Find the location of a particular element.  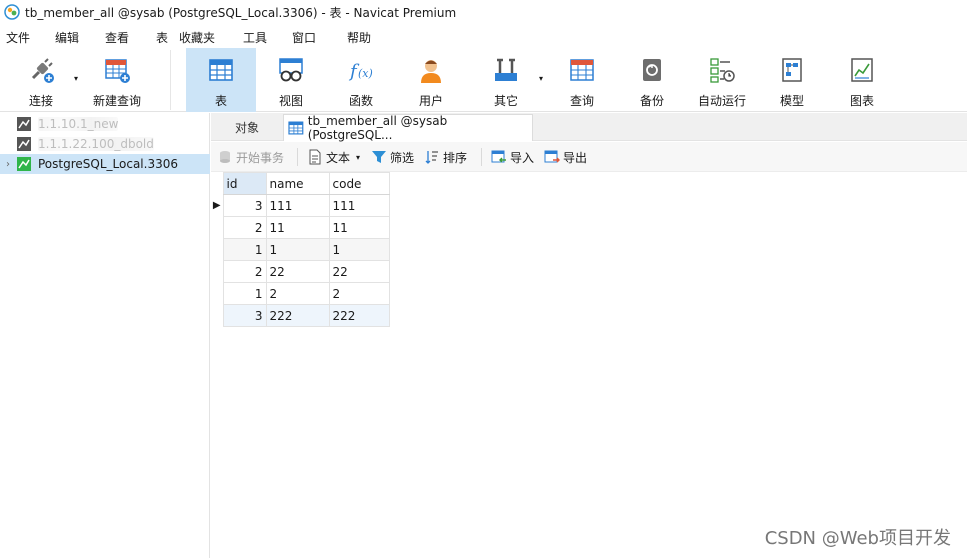

chart-button: 图表 is located at coordinates (862, 80).